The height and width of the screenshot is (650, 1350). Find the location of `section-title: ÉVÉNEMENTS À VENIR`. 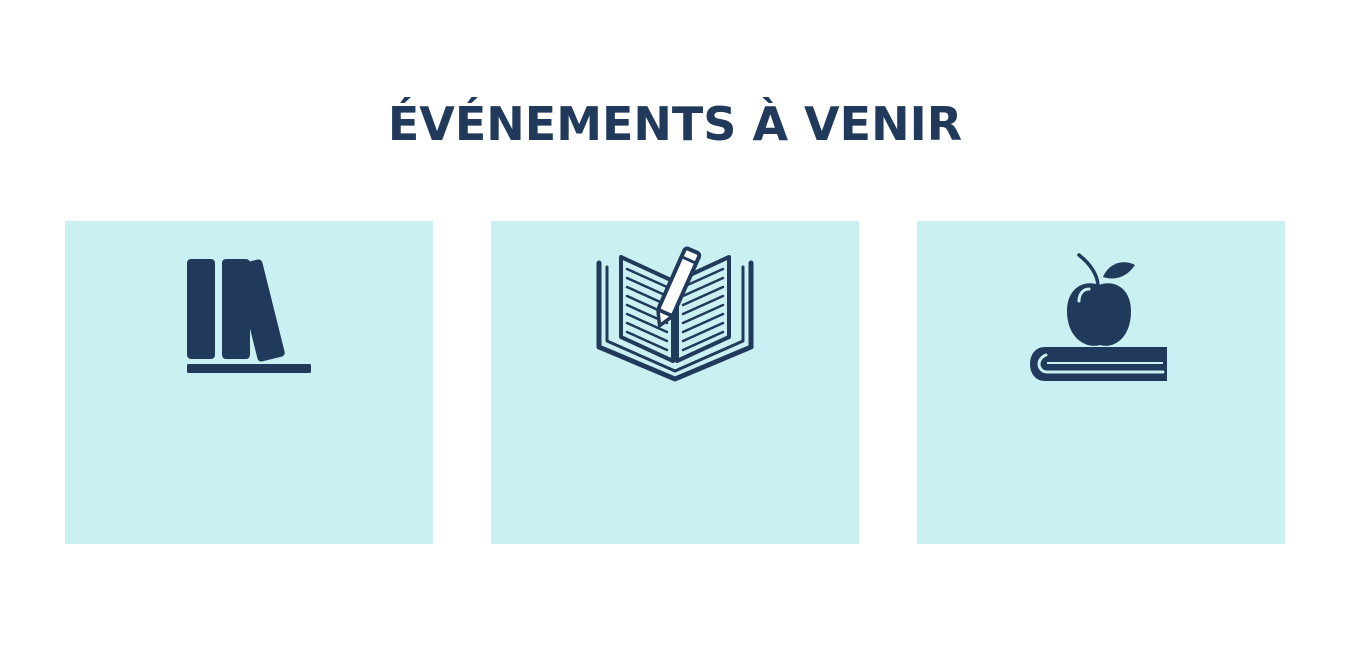

section-title: ÉVÉNEMENTS À VENIR is located at coordinates (675, 124).